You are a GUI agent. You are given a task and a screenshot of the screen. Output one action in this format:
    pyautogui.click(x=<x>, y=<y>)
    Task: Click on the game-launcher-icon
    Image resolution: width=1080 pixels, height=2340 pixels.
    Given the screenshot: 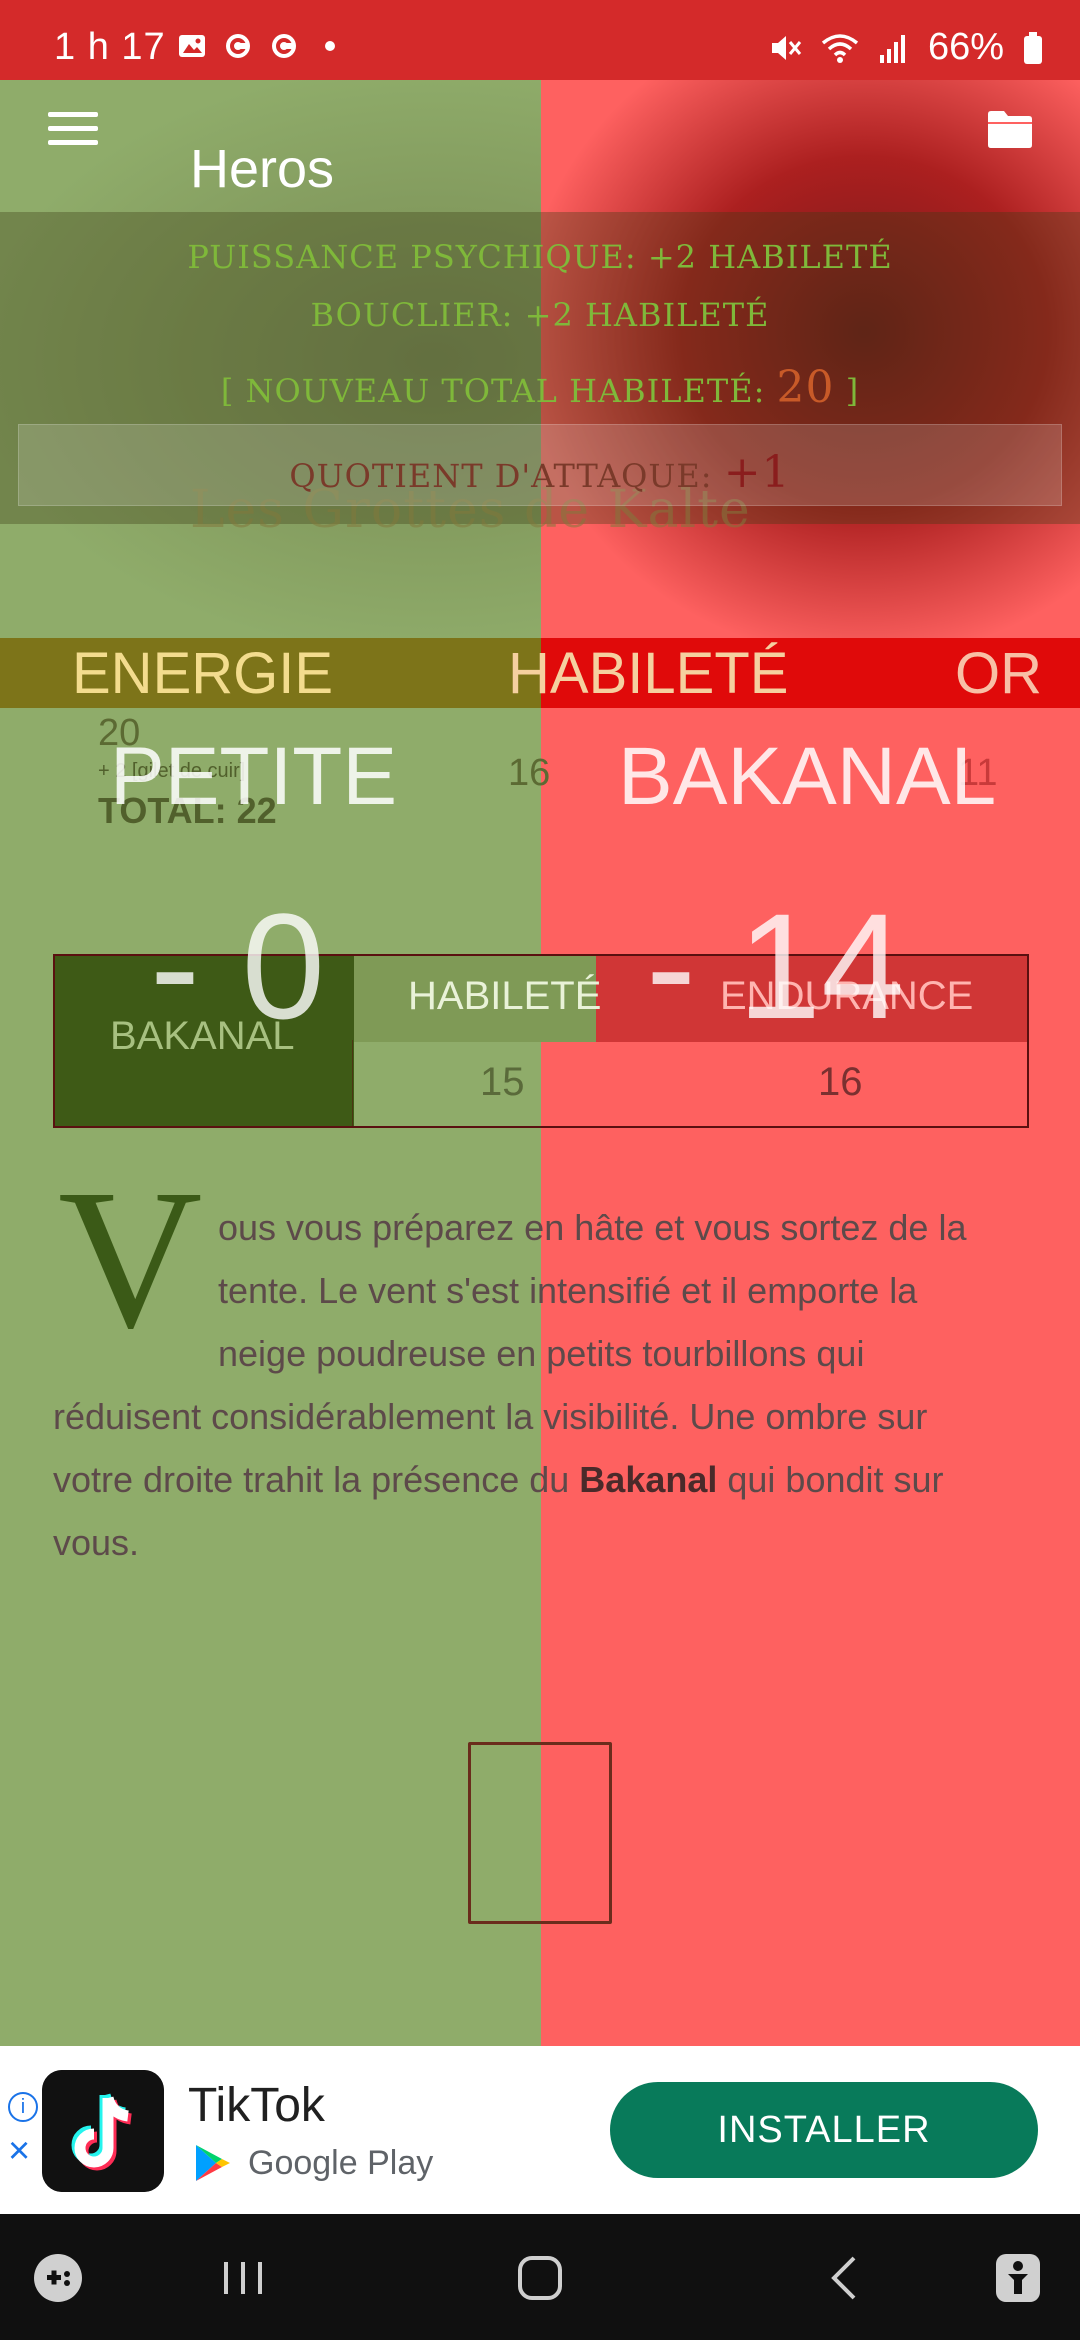 What is the action you would take?
    pyautogui.click(x=58, y=2278)
    